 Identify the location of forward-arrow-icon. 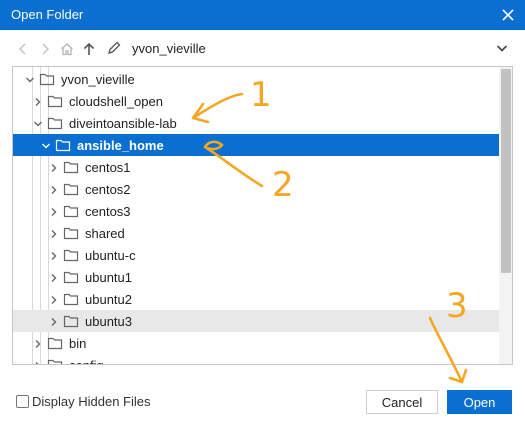
(45, 49).